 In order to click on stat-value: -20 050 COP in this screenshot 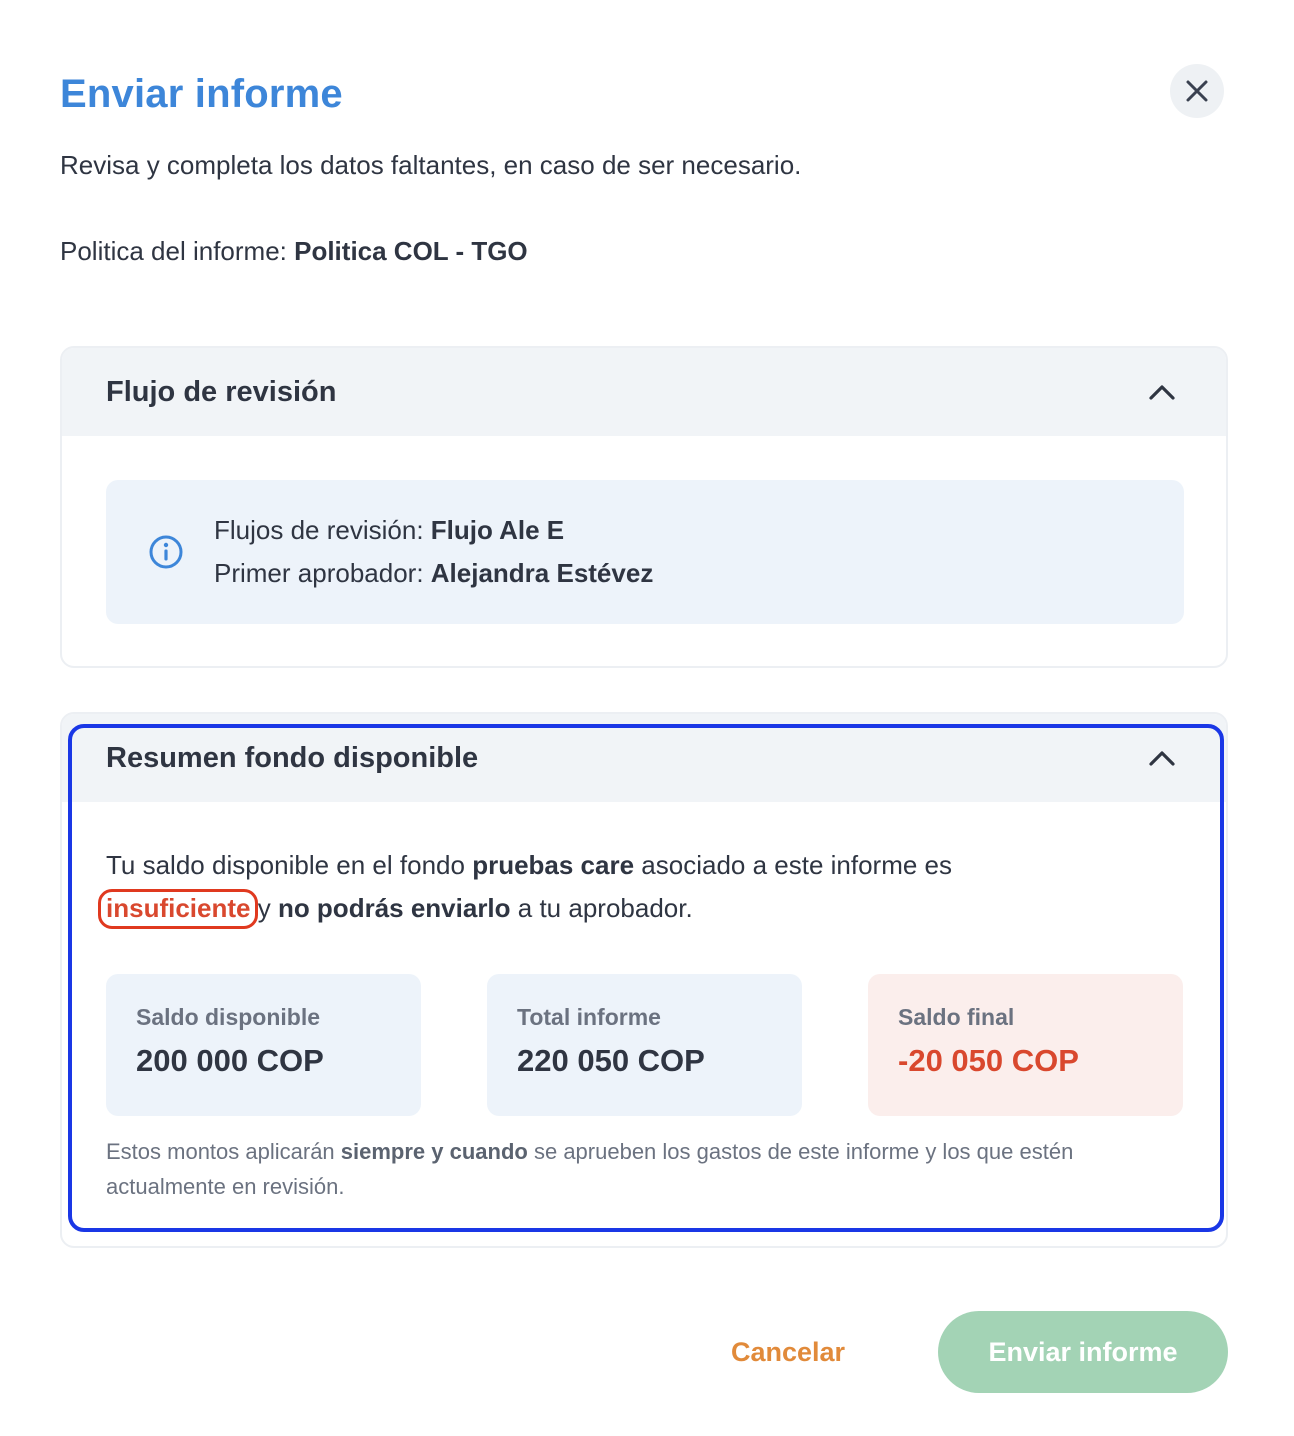, I will do `click(988, 1060)`.